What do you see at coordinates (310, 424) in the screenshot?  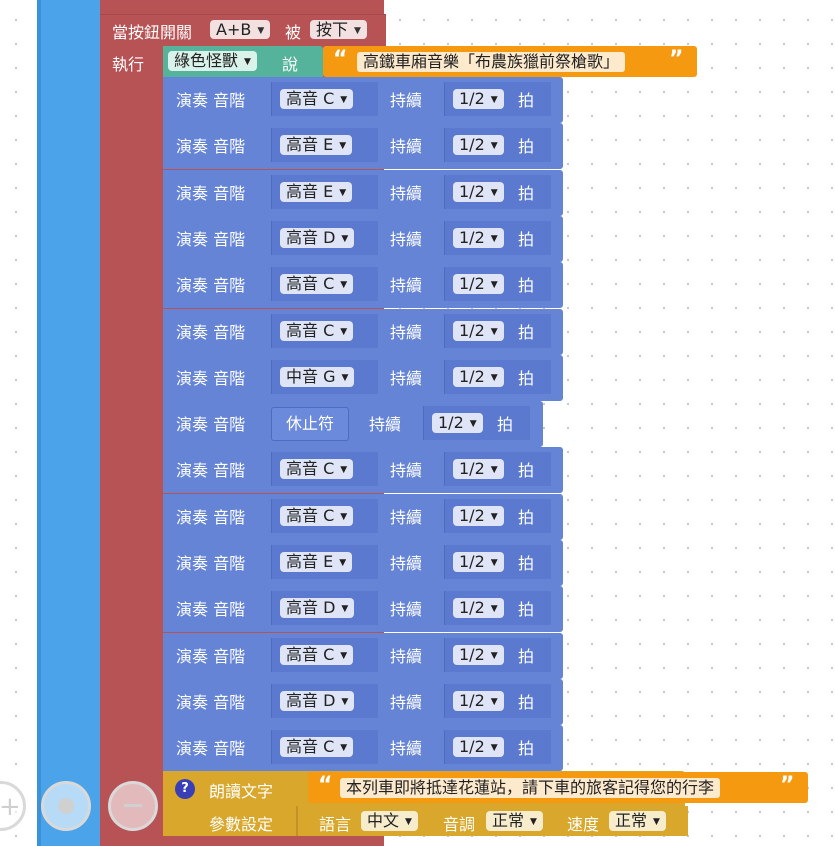 I see `rest-value: 休止符` at bounding box center [310, 424].